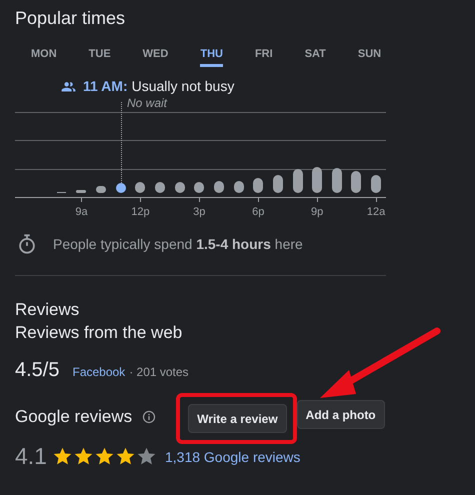  I want to click on info-icon, so click(149, 417).